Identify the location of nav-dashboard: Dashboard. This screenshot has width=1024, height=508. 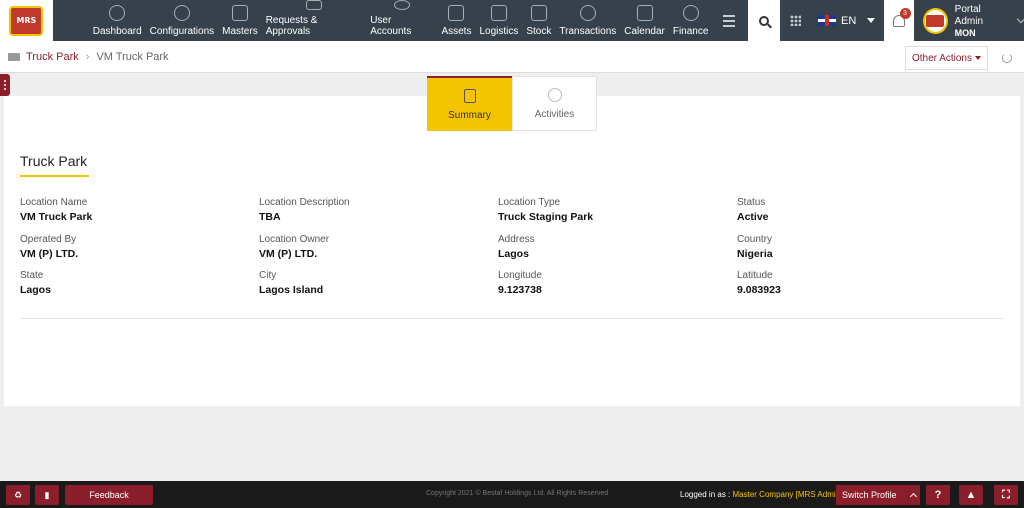
(117, 20).